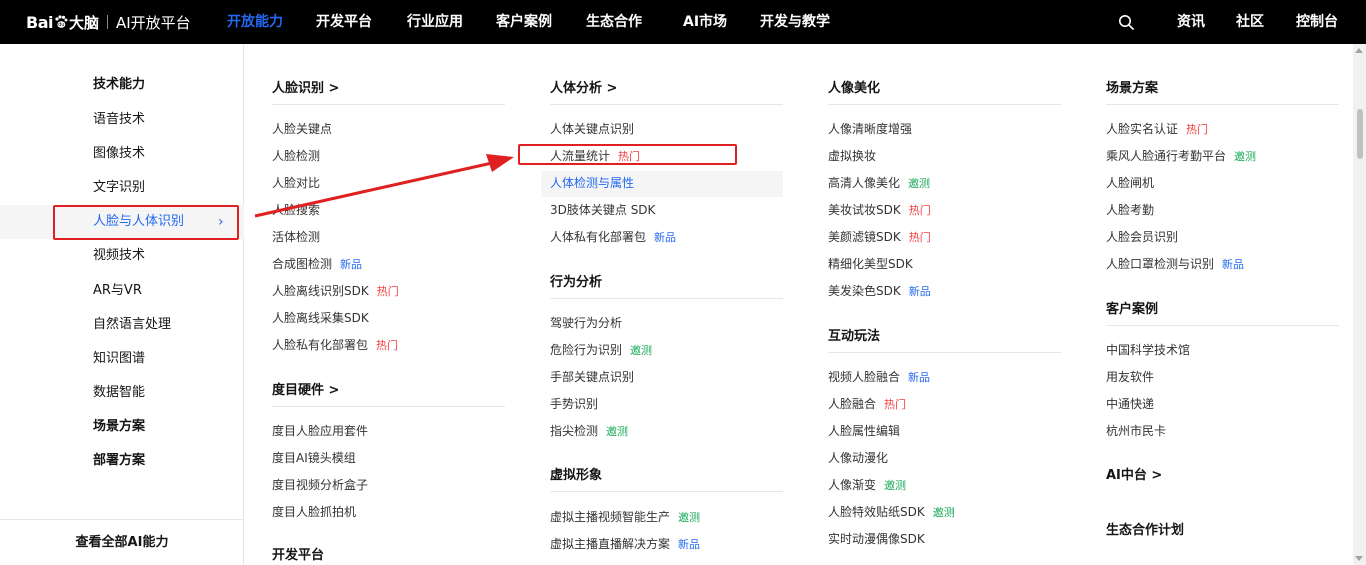 Image resolution: width=1366 pixels, height=565 pixels. What do you see at coordinates (1157, 129) in the screenshot?
I see `menu-link: 人脸实名认证 热门` at bounding box center [1157, 129].